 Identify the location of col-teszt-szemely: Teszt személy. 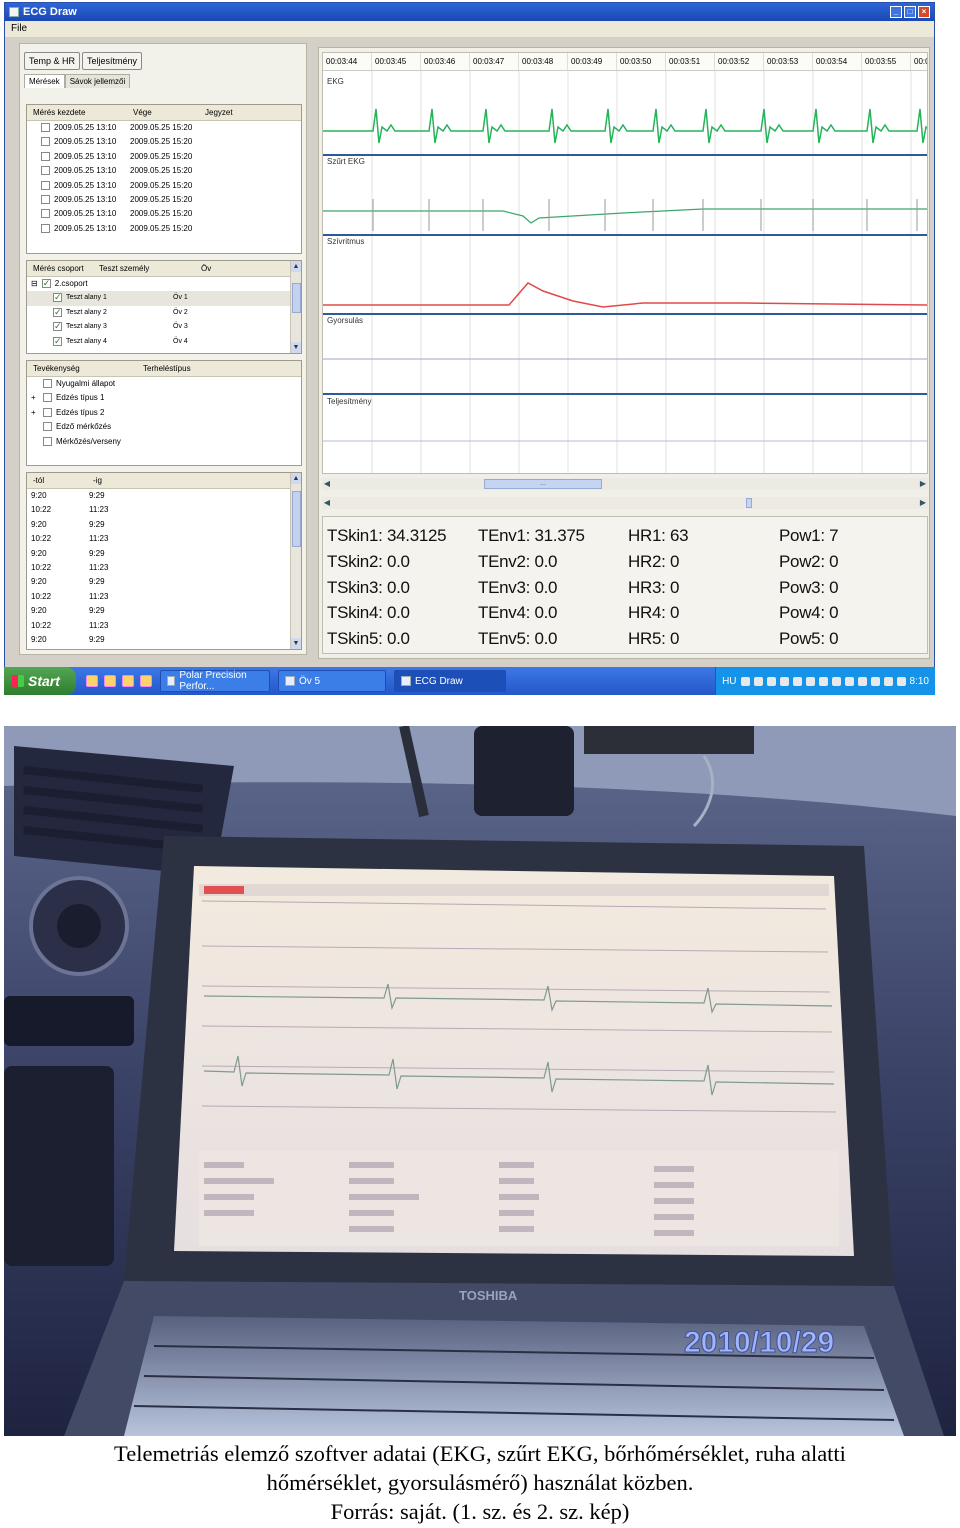
(144, 268).